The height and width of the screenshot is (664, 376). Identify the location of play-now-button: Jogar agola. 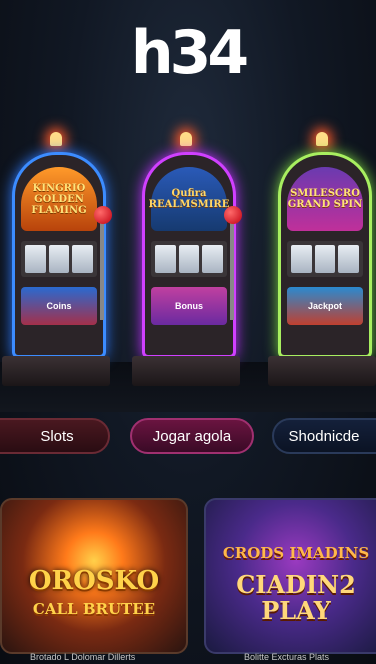
(192, 436).